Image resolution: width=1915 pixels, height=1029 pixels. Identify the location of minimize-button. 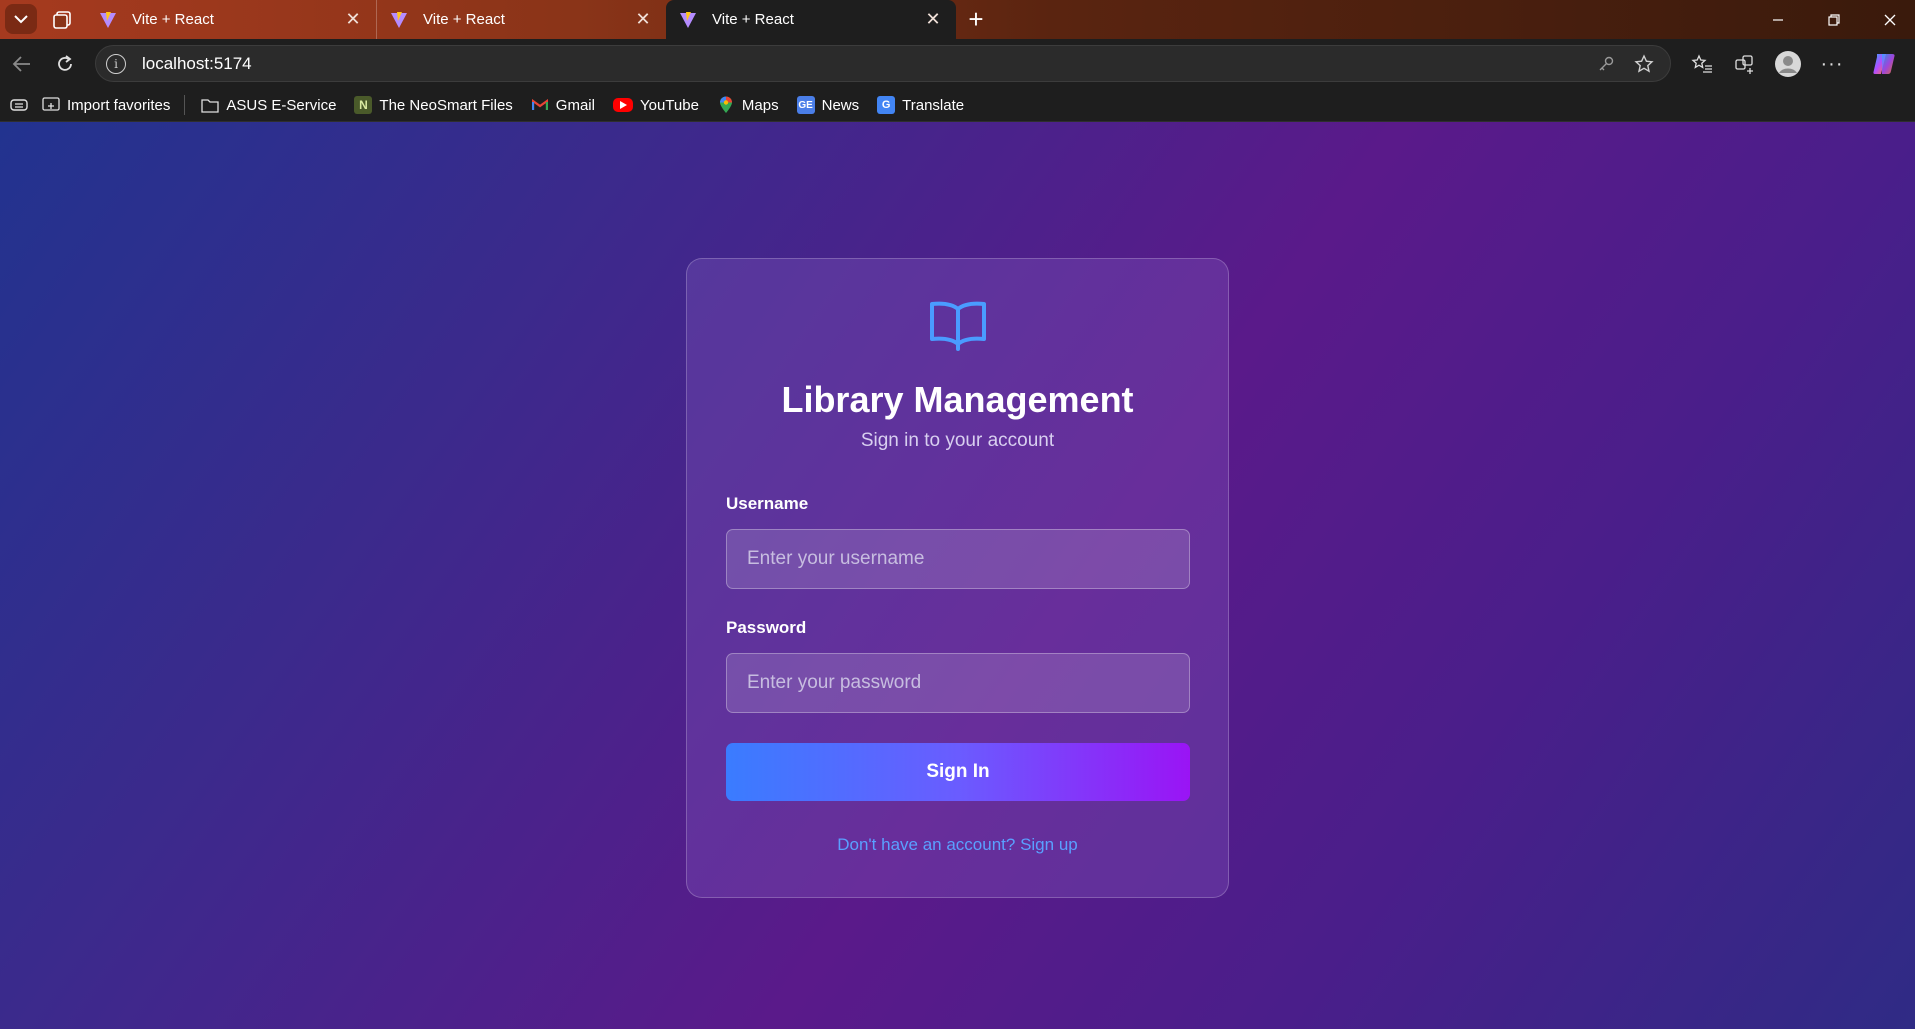
(1778, 19).